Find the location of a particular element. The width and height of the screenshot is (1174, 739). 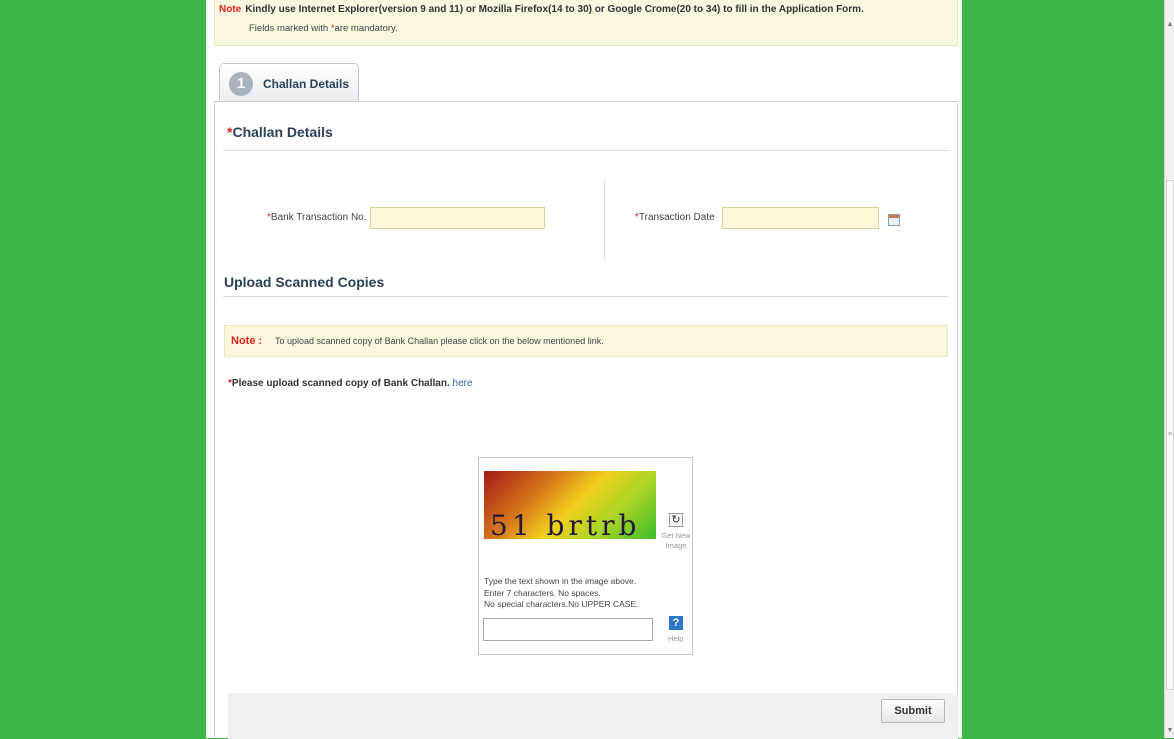

help-icon: ? is located at coordinates (676, 623).